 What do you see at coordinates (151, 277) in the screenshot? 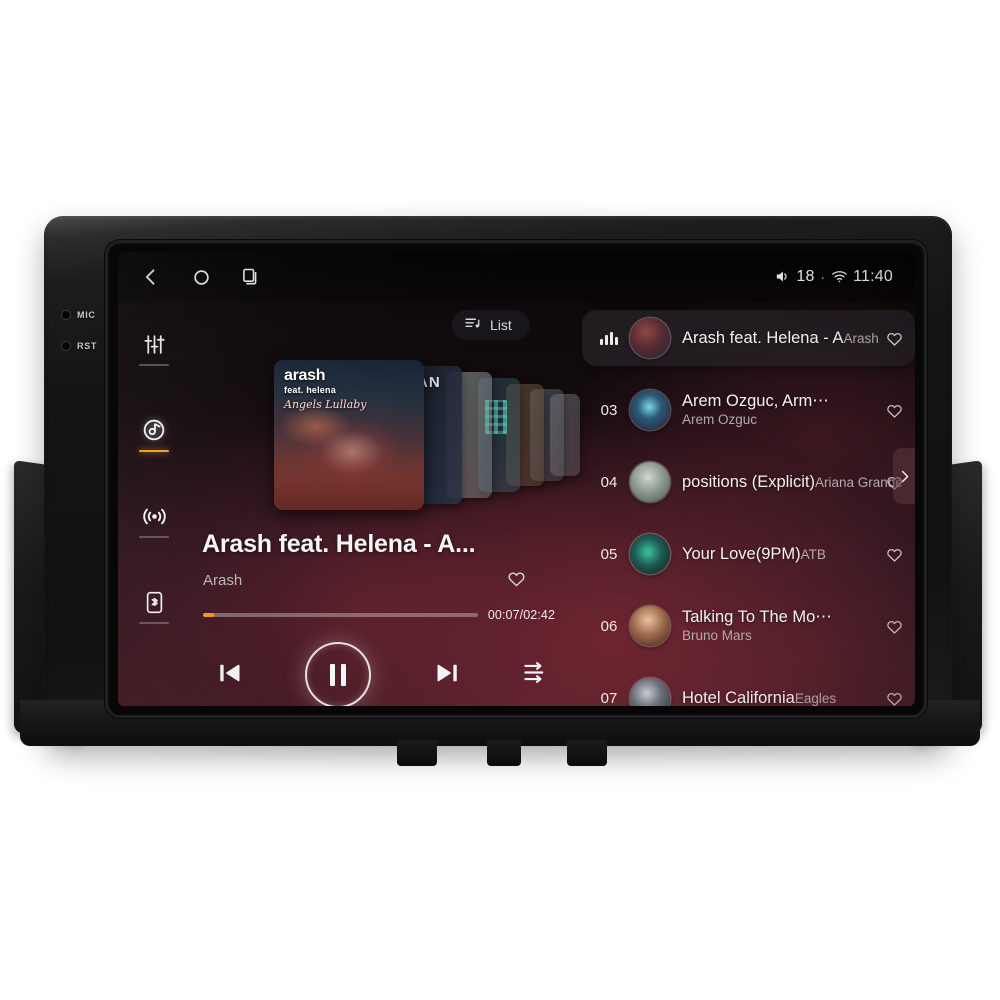
I see `back-icon` at bounding box center [151, 277].